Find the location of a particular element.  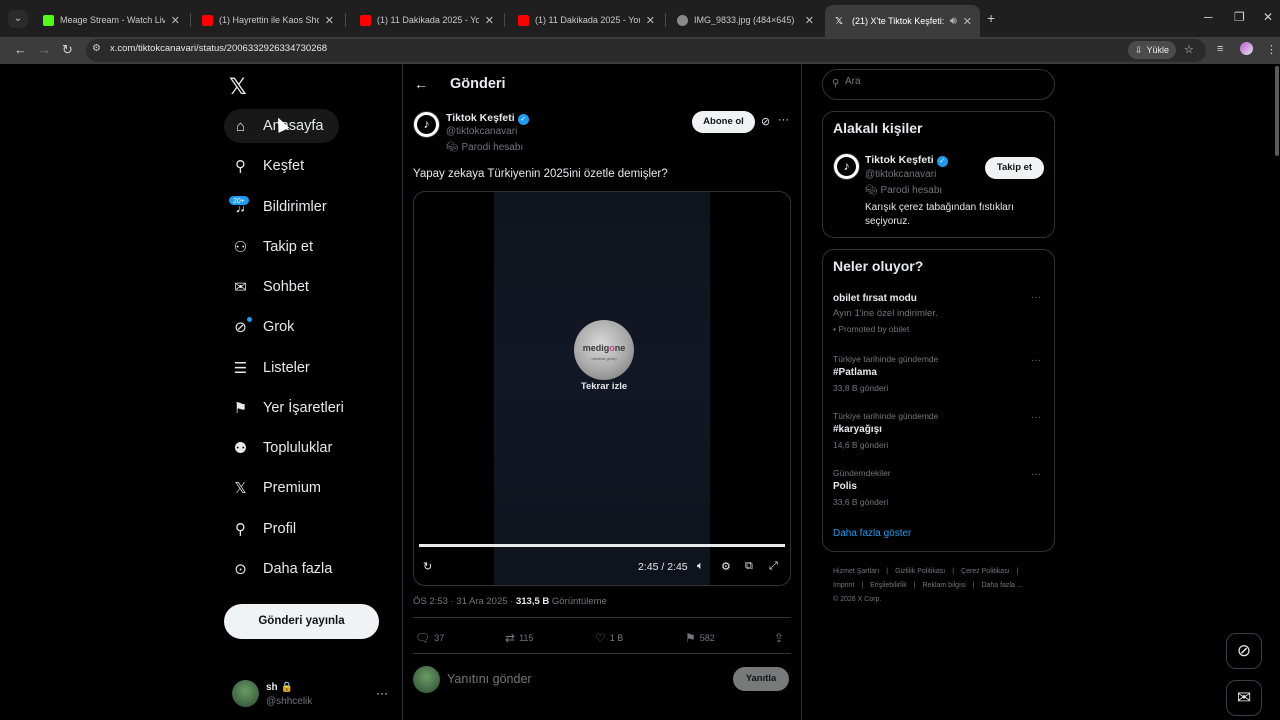

nav-item-lists: ☰ Listeler is located at coordinates (275, 368).